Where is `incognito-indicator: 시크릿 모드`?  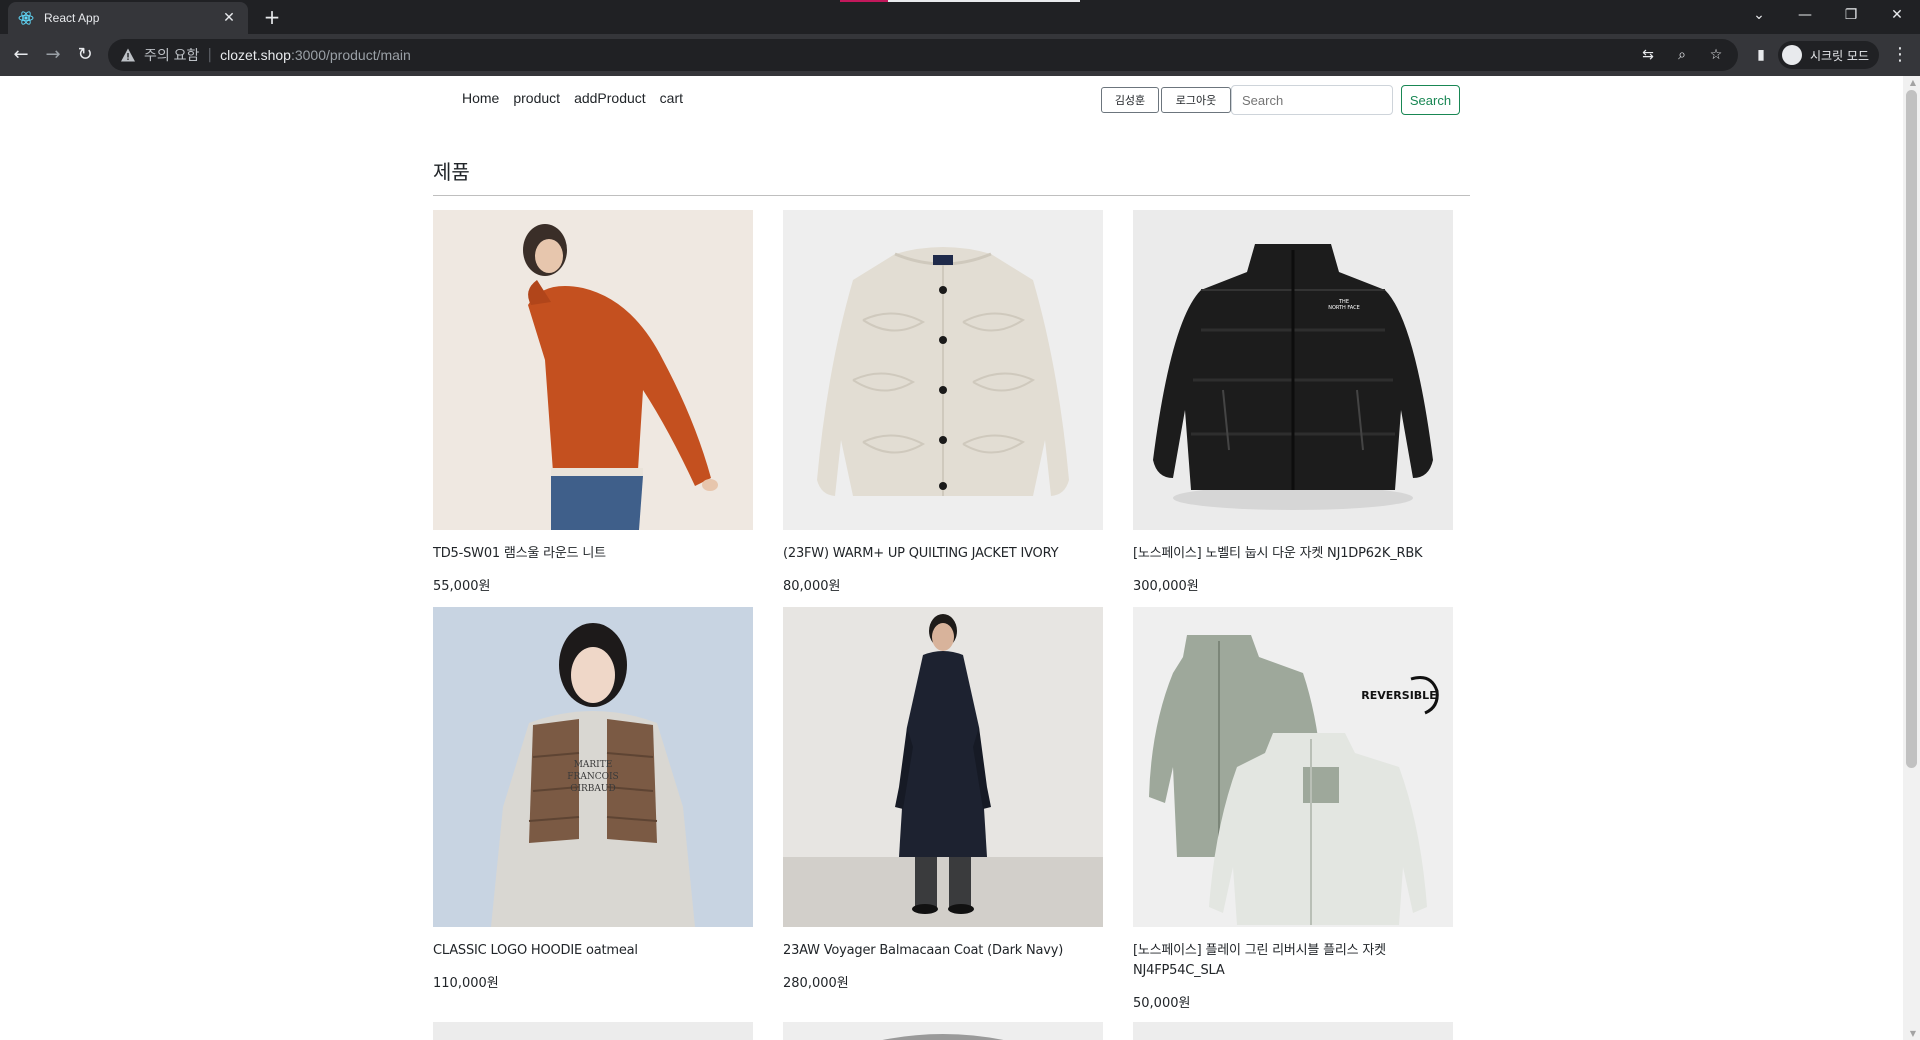
incognito-indicator: 시크릿 모드 is located at coordinates (1829, 55).